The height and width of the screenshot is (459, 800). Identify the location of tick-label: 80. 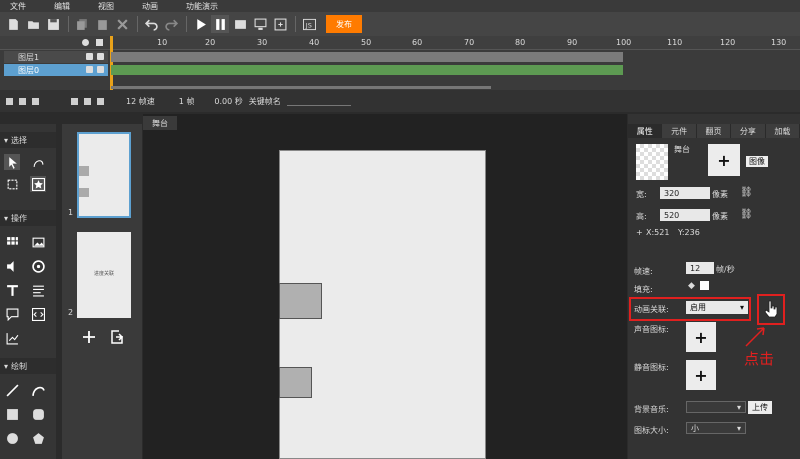
(520, 42).